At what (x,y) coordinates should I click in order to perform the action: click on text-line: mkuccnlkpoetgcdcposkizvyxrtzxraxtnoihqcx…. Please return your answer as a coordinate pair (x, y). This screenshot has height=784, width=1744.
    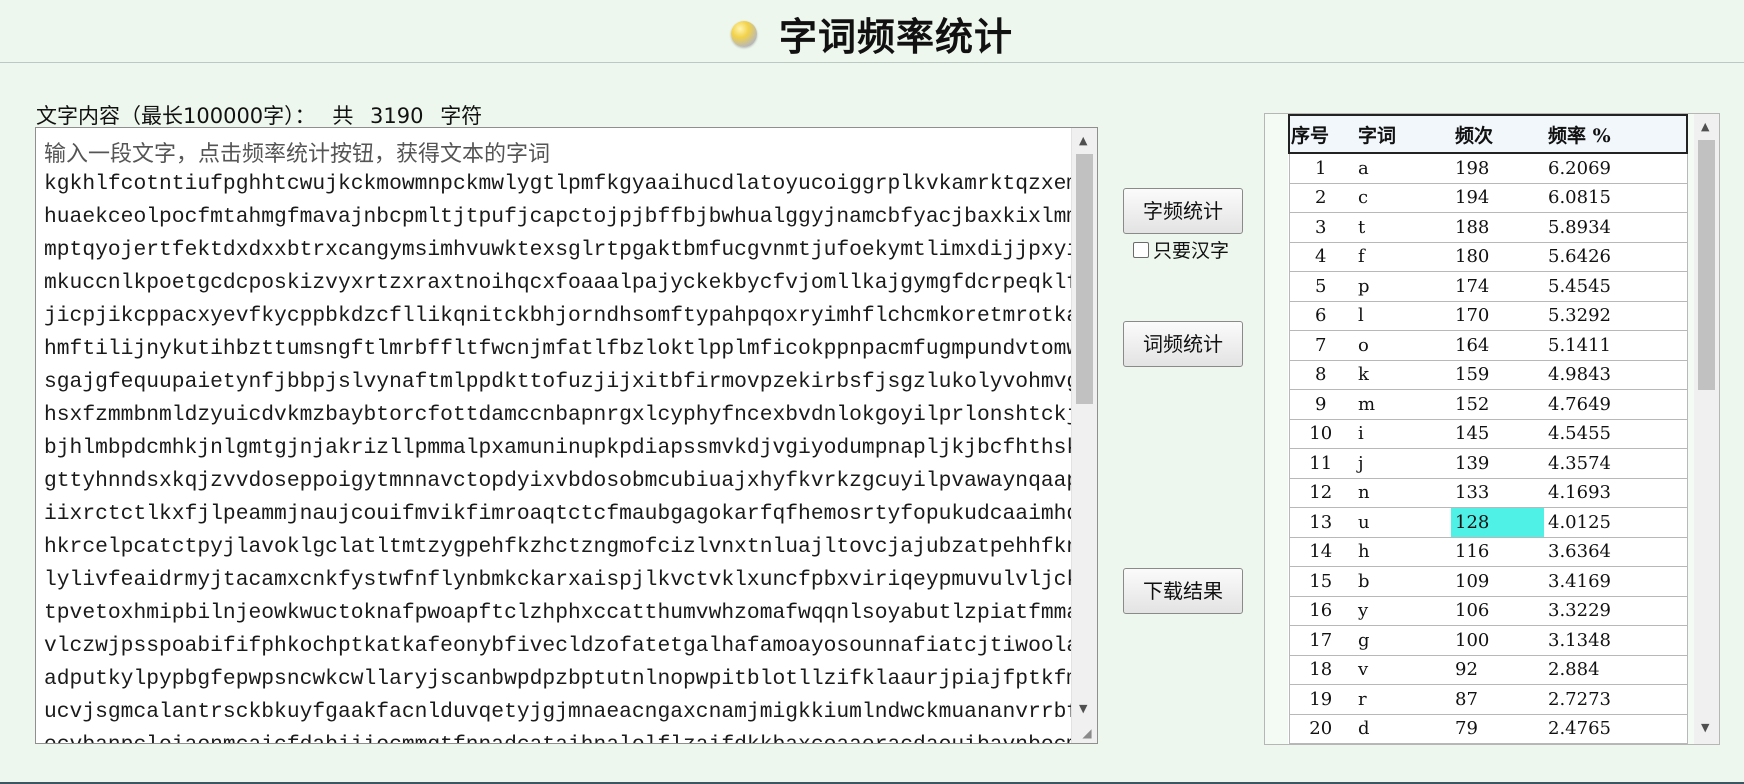
    Looking at the image, I should click on (571, 283).